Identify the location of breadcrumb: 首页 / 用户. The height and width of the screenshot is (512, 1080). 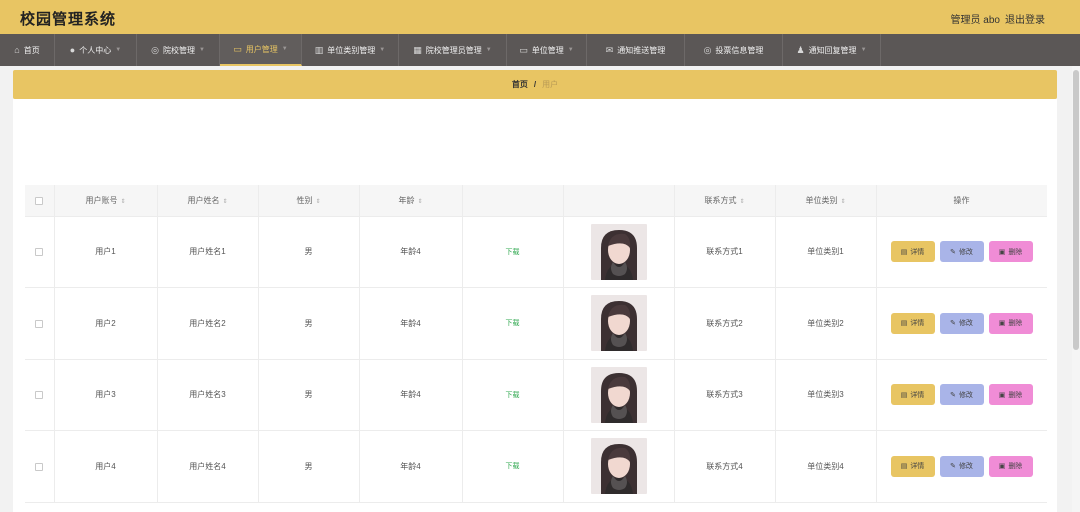
(535, 84).